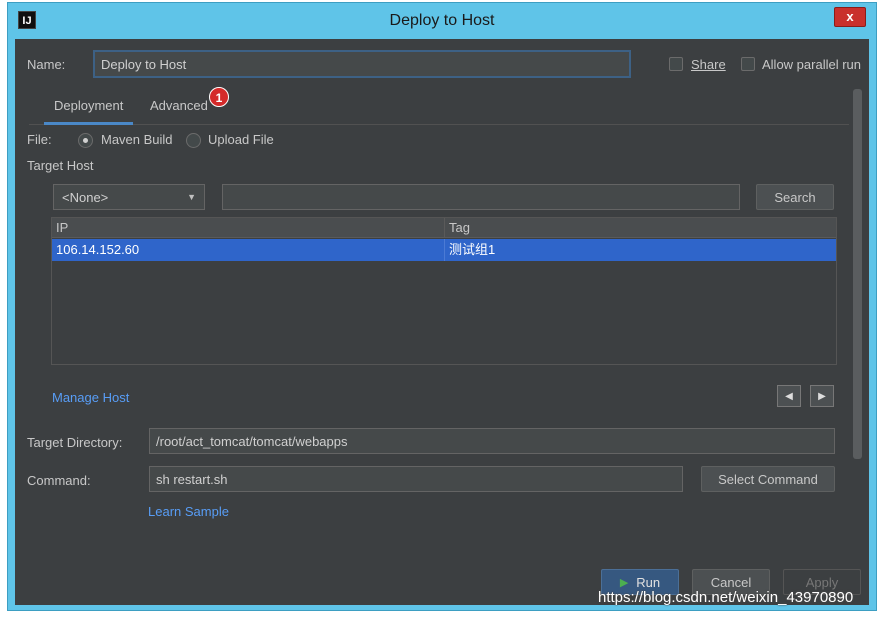 This screenshot has width=881, height=618. Describe the element at coordinates (241, 139) in the screenshot. I see `upload-file-label: Upload File` at that location.